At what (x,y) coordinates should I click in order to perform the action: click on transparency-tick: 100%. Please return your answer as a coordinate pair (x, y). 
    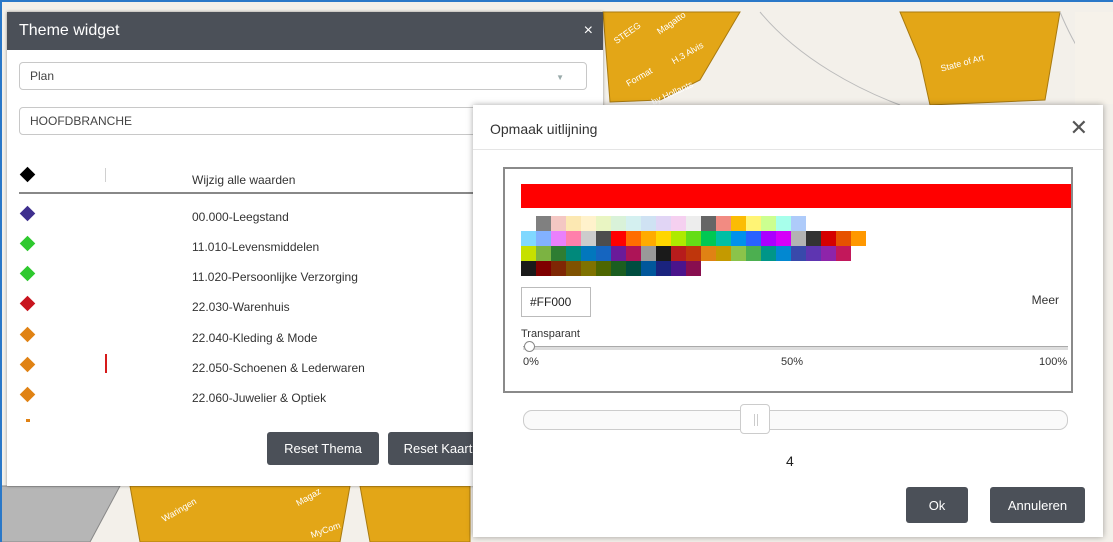
    Looking at the image, I should click on (1053, 362).